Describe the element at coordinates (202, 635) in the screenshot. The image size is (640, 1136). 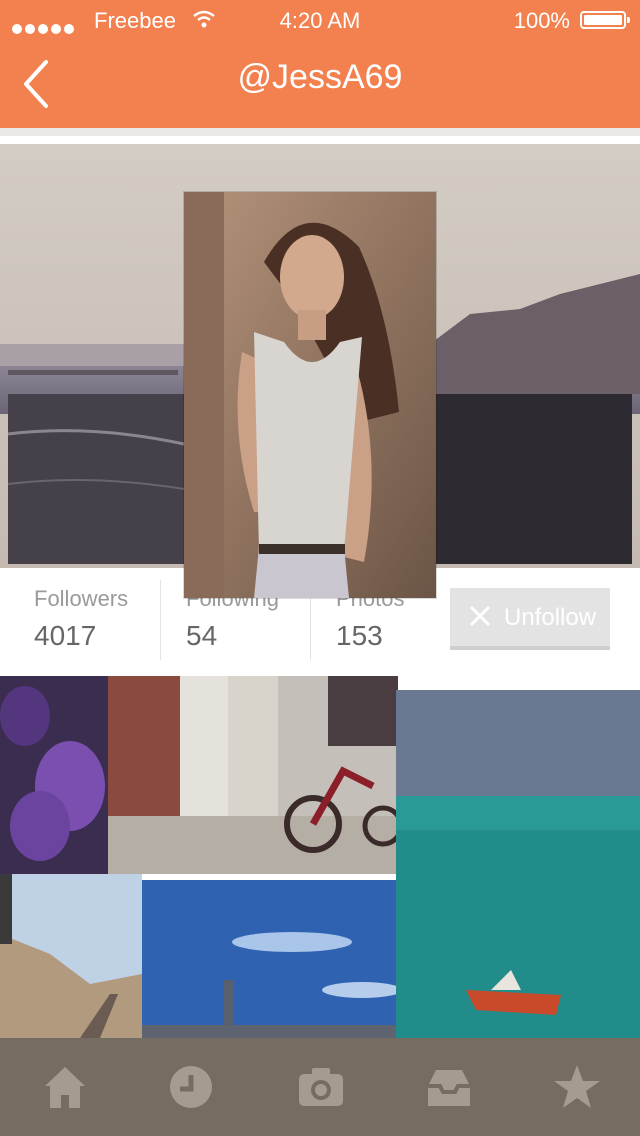
I see `following-count: 54` at that location.